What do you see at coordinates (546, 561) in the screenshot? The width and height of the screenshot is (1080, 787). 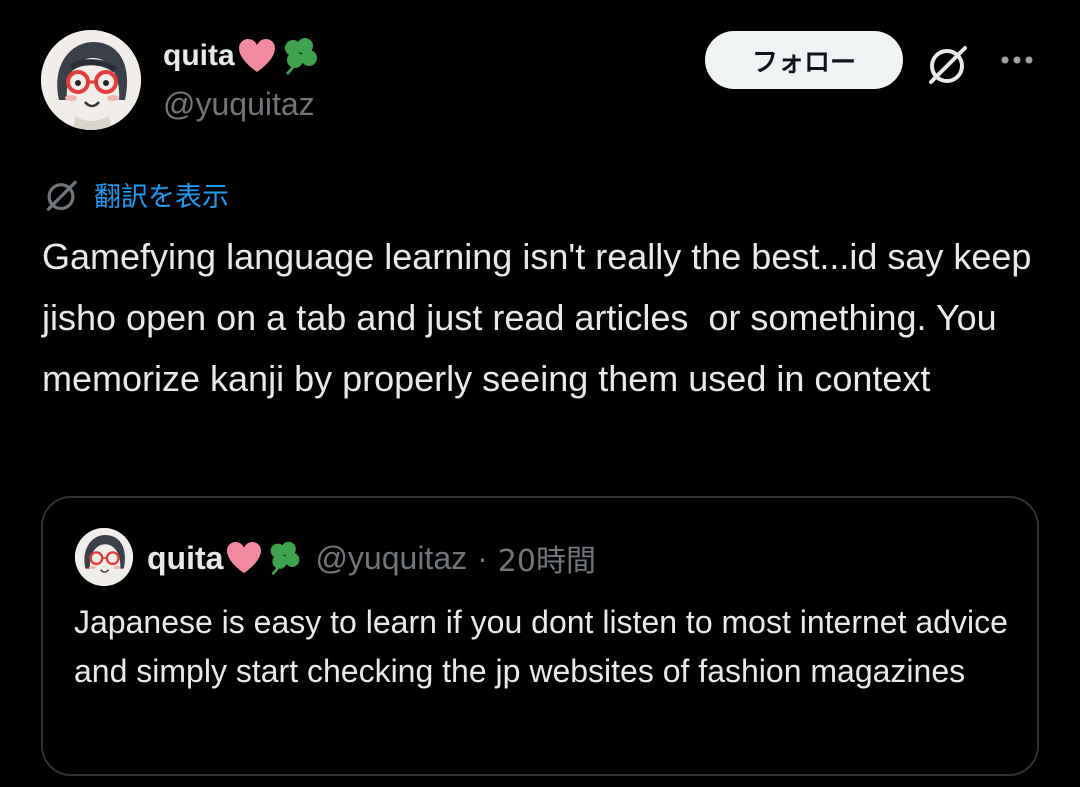 I see `quote-timestamp: 20時間` at bounding box center [546, 561].